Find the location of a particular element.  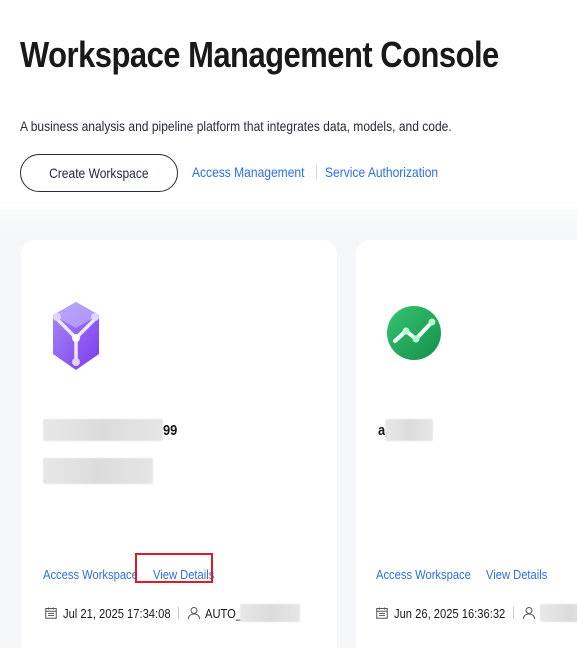

service-authorization-link: Service Authorization is located at coordinates (381, 172).